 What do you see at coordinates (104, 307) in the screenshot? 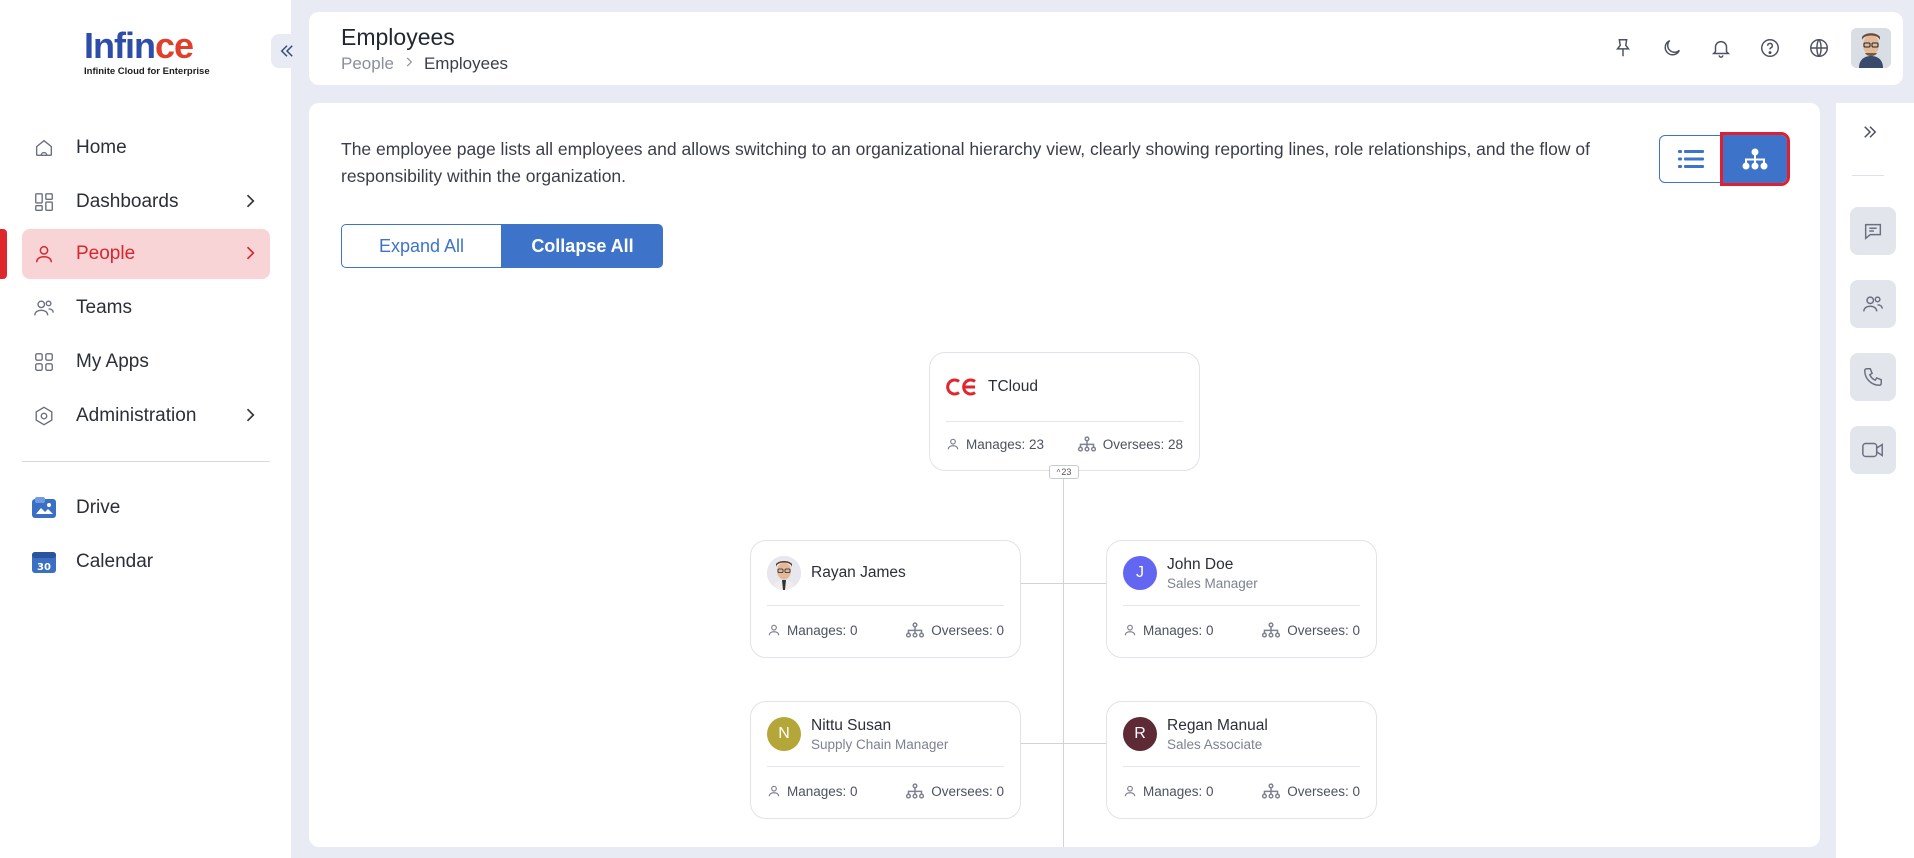
I see `sidebar-item-label: Teams` at bounding box center [104, 307].